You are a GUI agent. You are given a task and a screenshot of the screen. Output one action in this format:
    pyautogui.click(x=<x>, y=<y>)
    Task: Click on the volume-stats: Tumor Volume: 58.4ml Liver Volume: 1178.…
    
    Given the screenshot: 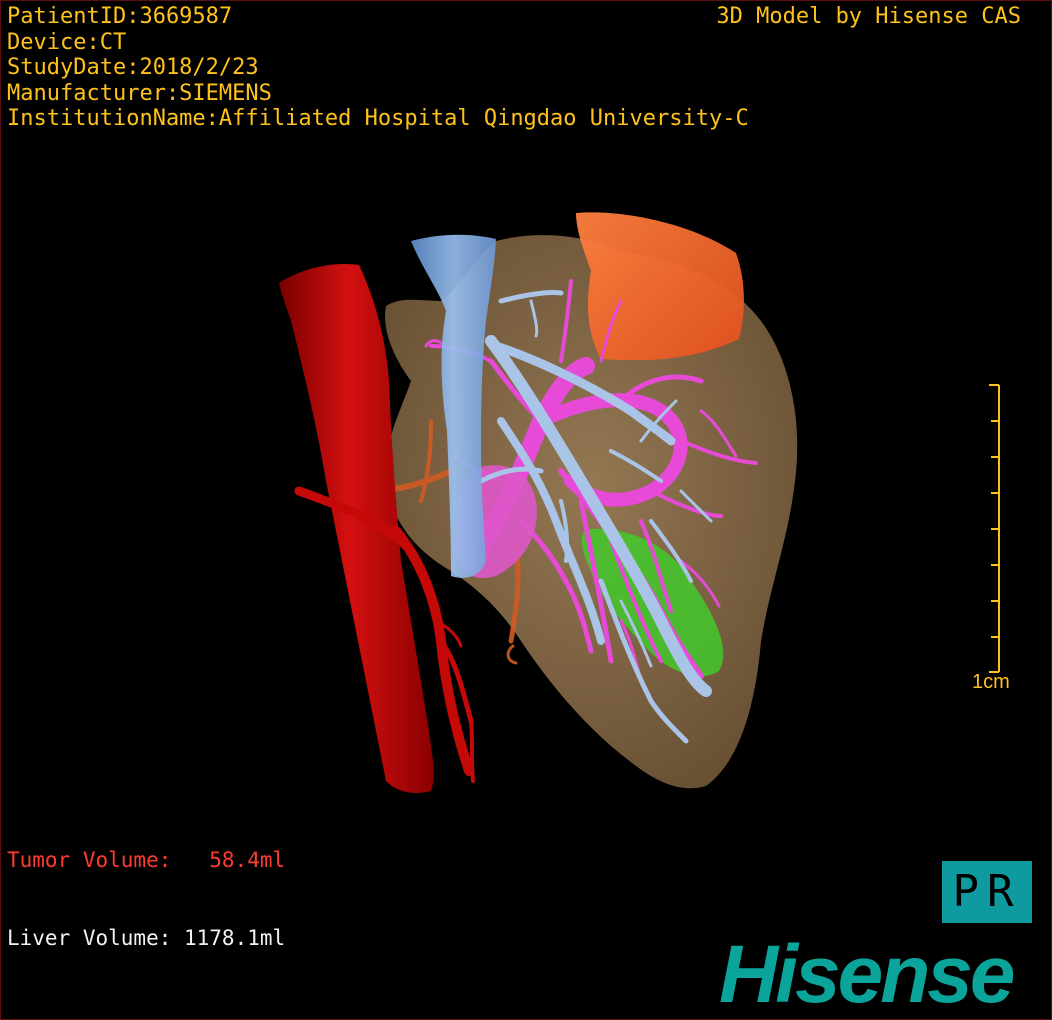 What is the action you would take?
    pyautogui.click(x=146, y=899)
    